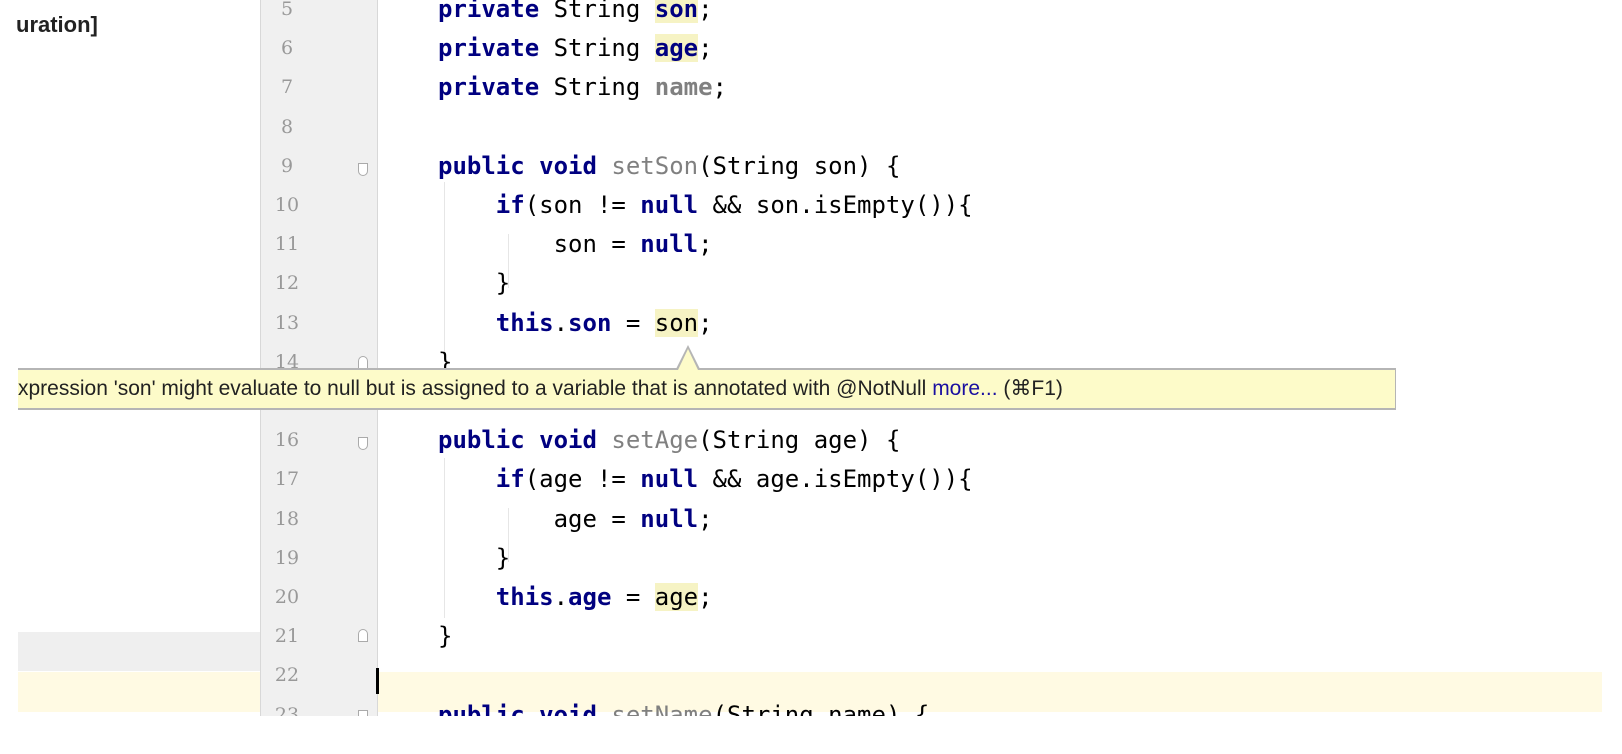  Describe the element at coordinates (835, 479) in the screenshot. I see `code-token: && age.isEmpty()){` at that location.